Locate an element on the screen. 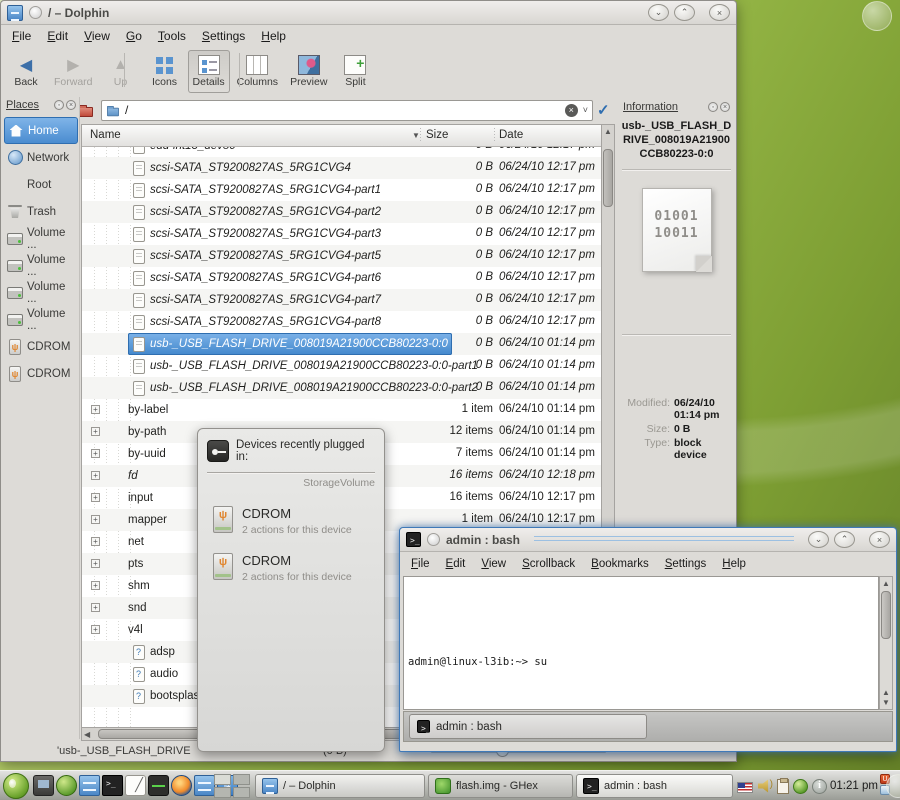 This screenshot has height=800, width=900. toolbar-button: Split is located at coordinates (355, 71).